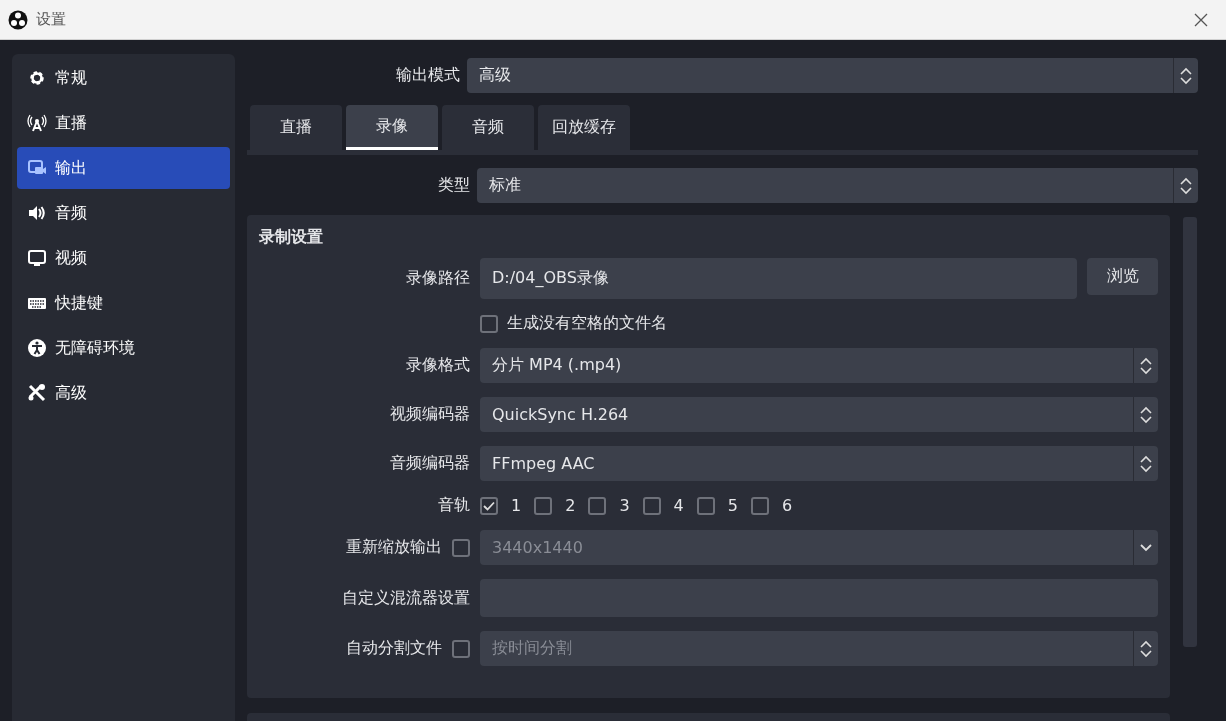 This screenshot has width=1226, height=721. I want to click on dropdown: FFmpeg AAC, so click(819, 463).